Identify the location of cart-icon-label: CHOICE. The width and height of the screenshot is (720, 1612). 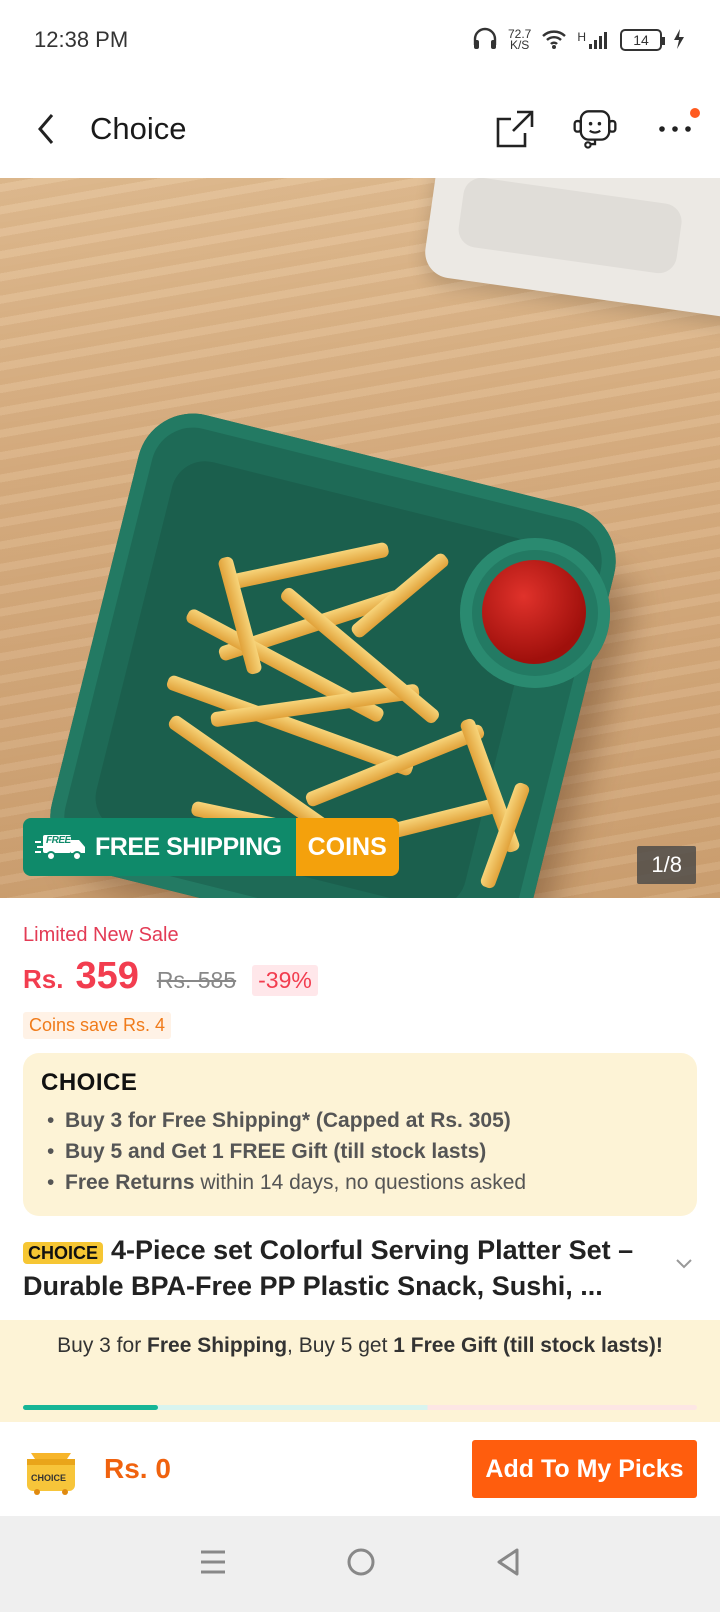
(49, 1478).